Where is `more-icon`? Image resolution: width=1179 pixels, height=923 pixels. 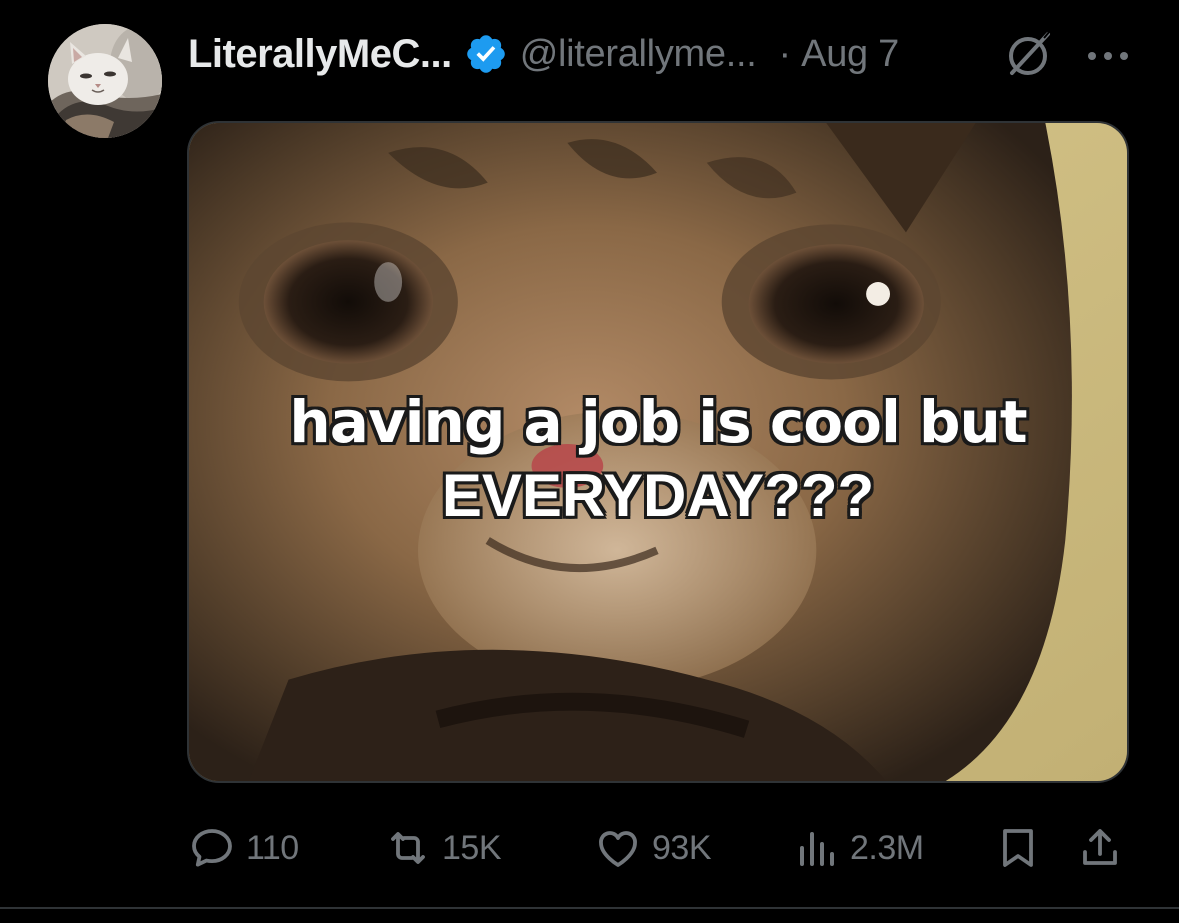
more-icon is located at coordinates (1108, 54).